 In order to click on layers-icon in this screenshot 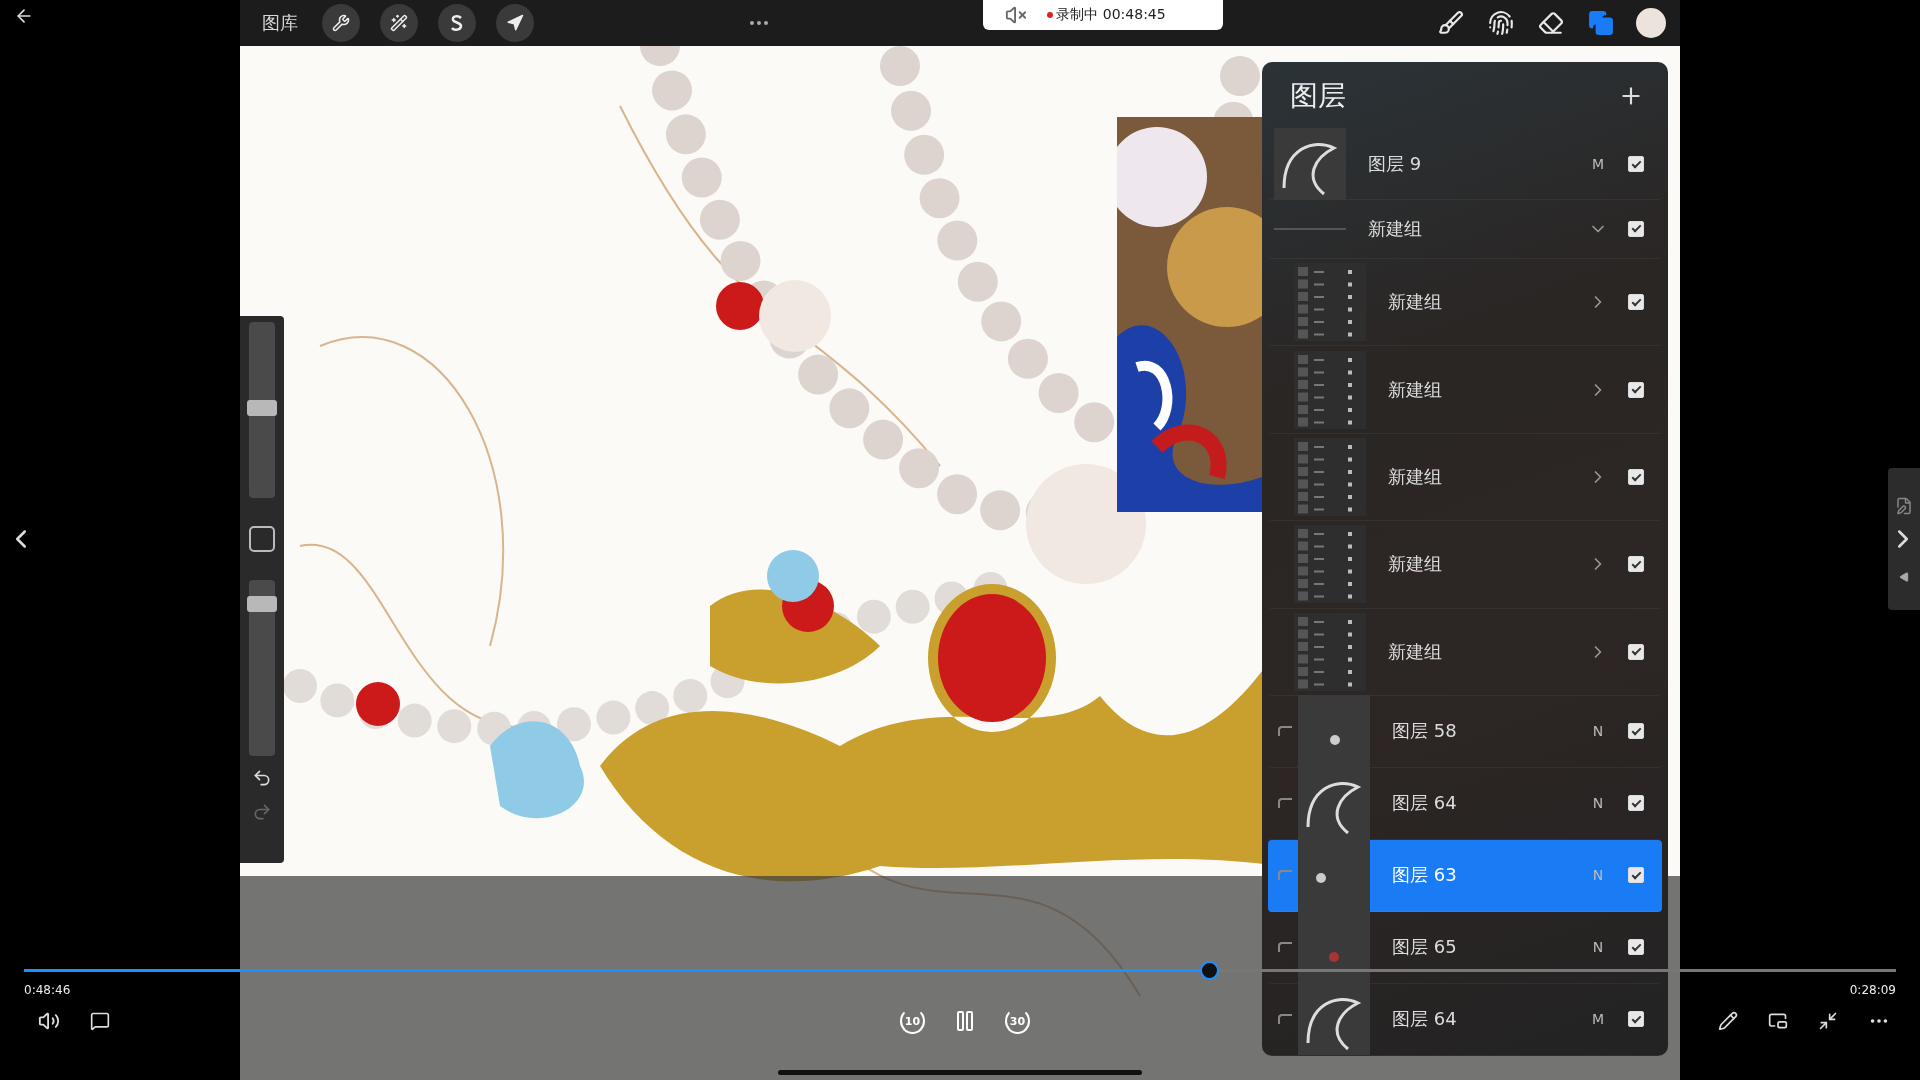, I will do `click(1601, 23)`.